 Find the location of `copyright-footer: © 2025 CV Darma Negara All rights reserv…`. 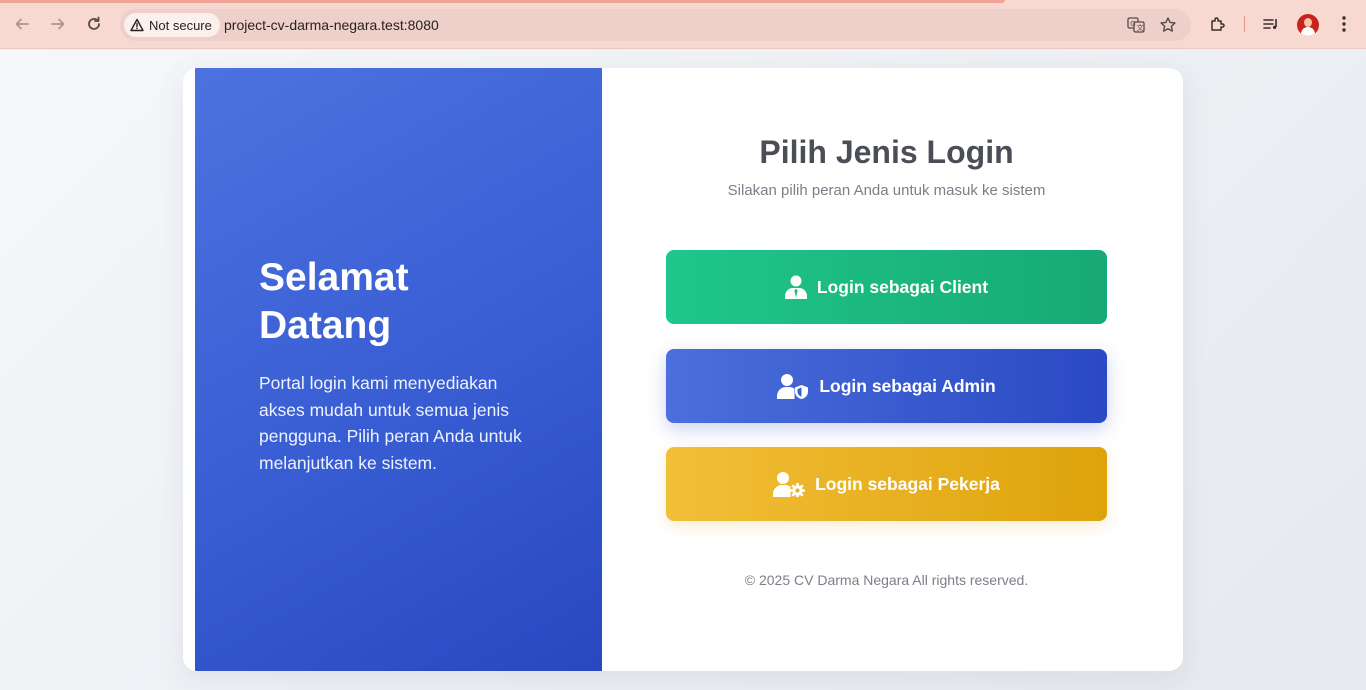

copyright-footer: © 2025 CV Darma Negara All rights reserv… is located at coordinates (886, 580).